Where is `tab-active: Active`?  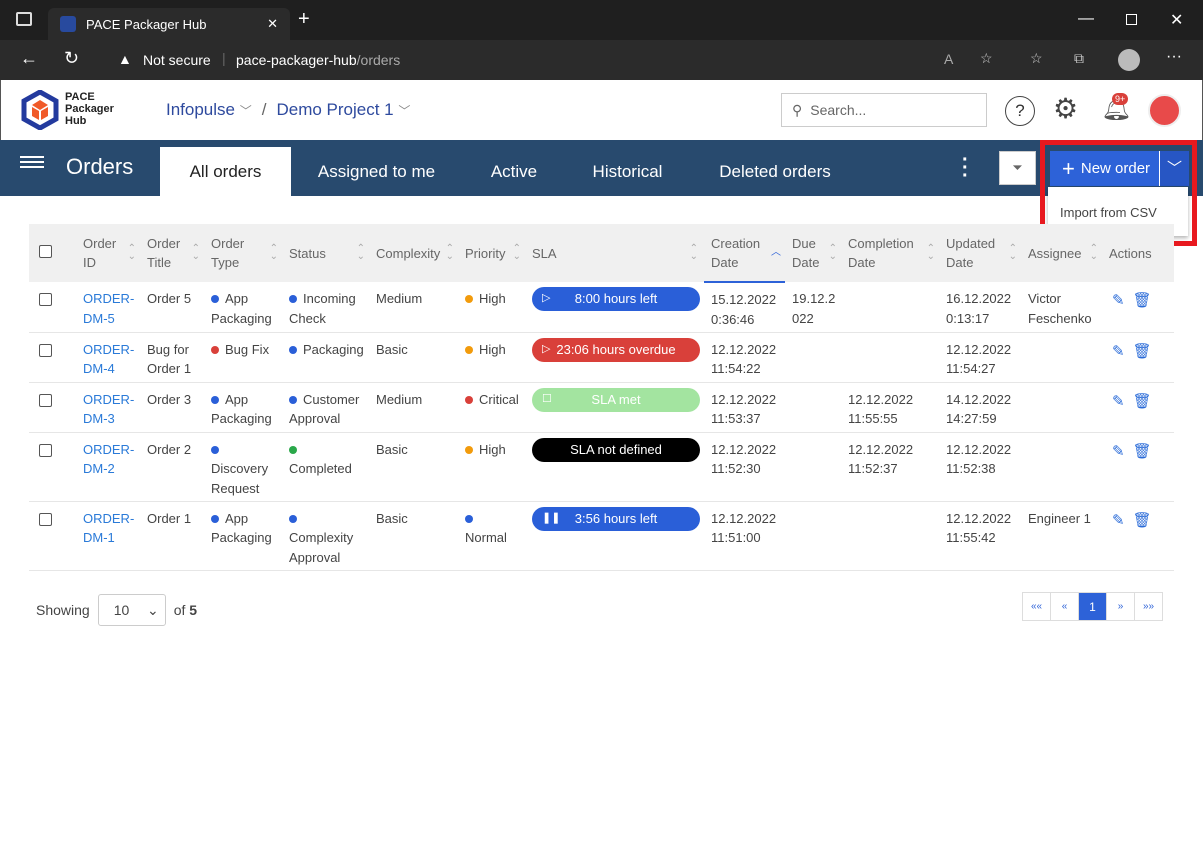 tab-active: Active is located at coordinates (514, 171).